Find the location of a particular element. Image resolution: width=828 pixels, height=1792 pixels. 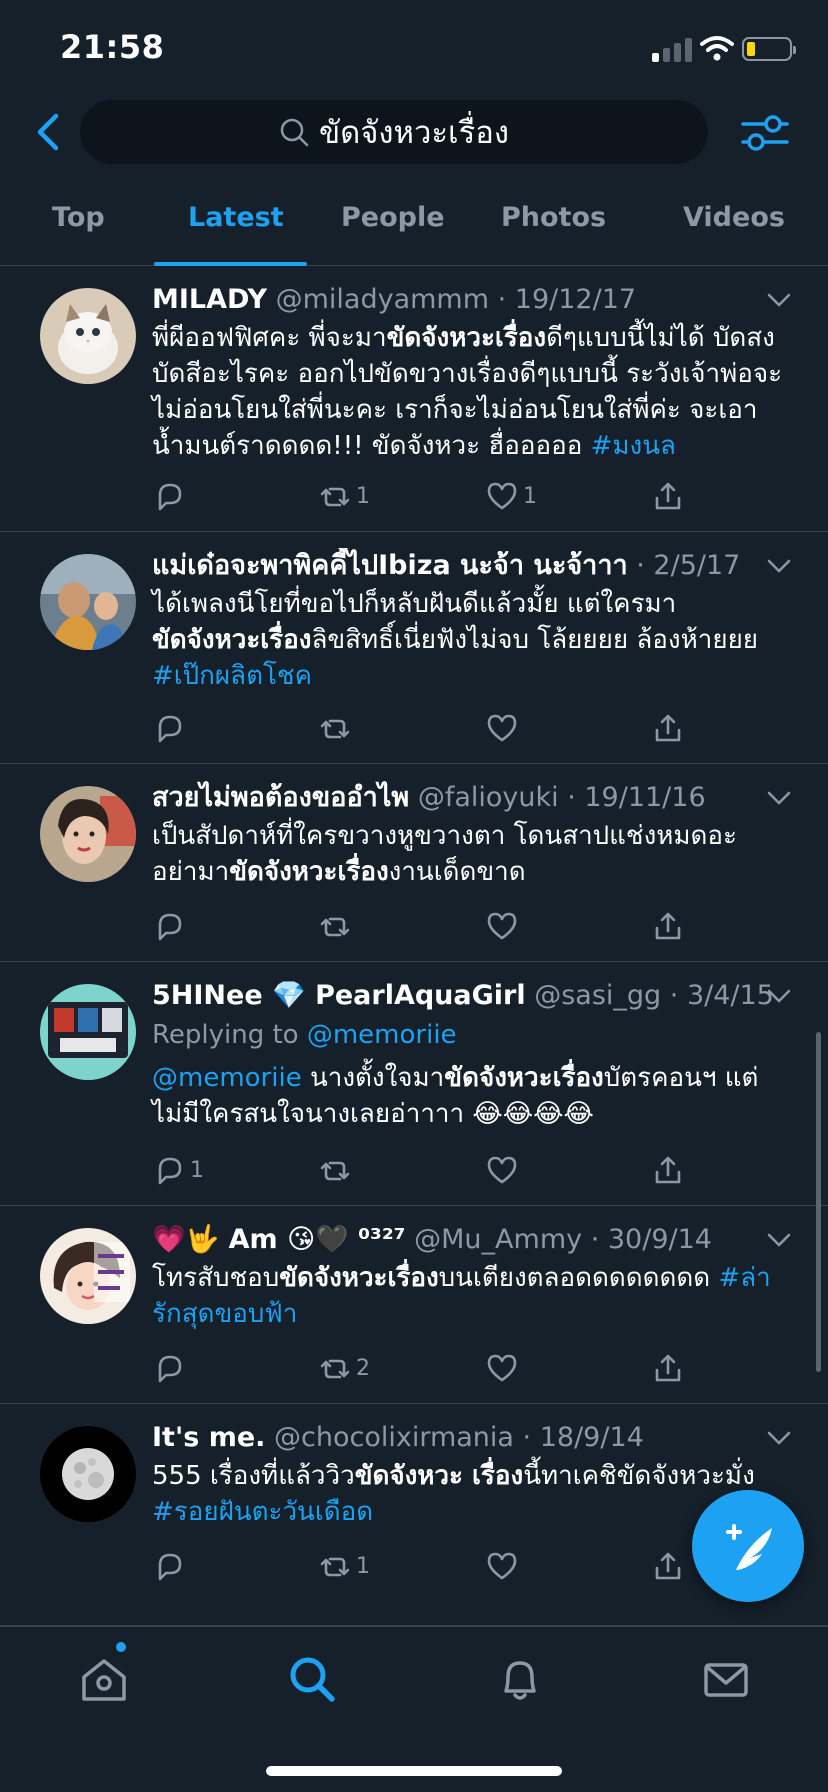

hashtag-link: #รอยฝันตะวันเดือด is located at coordinates (262, 1512).